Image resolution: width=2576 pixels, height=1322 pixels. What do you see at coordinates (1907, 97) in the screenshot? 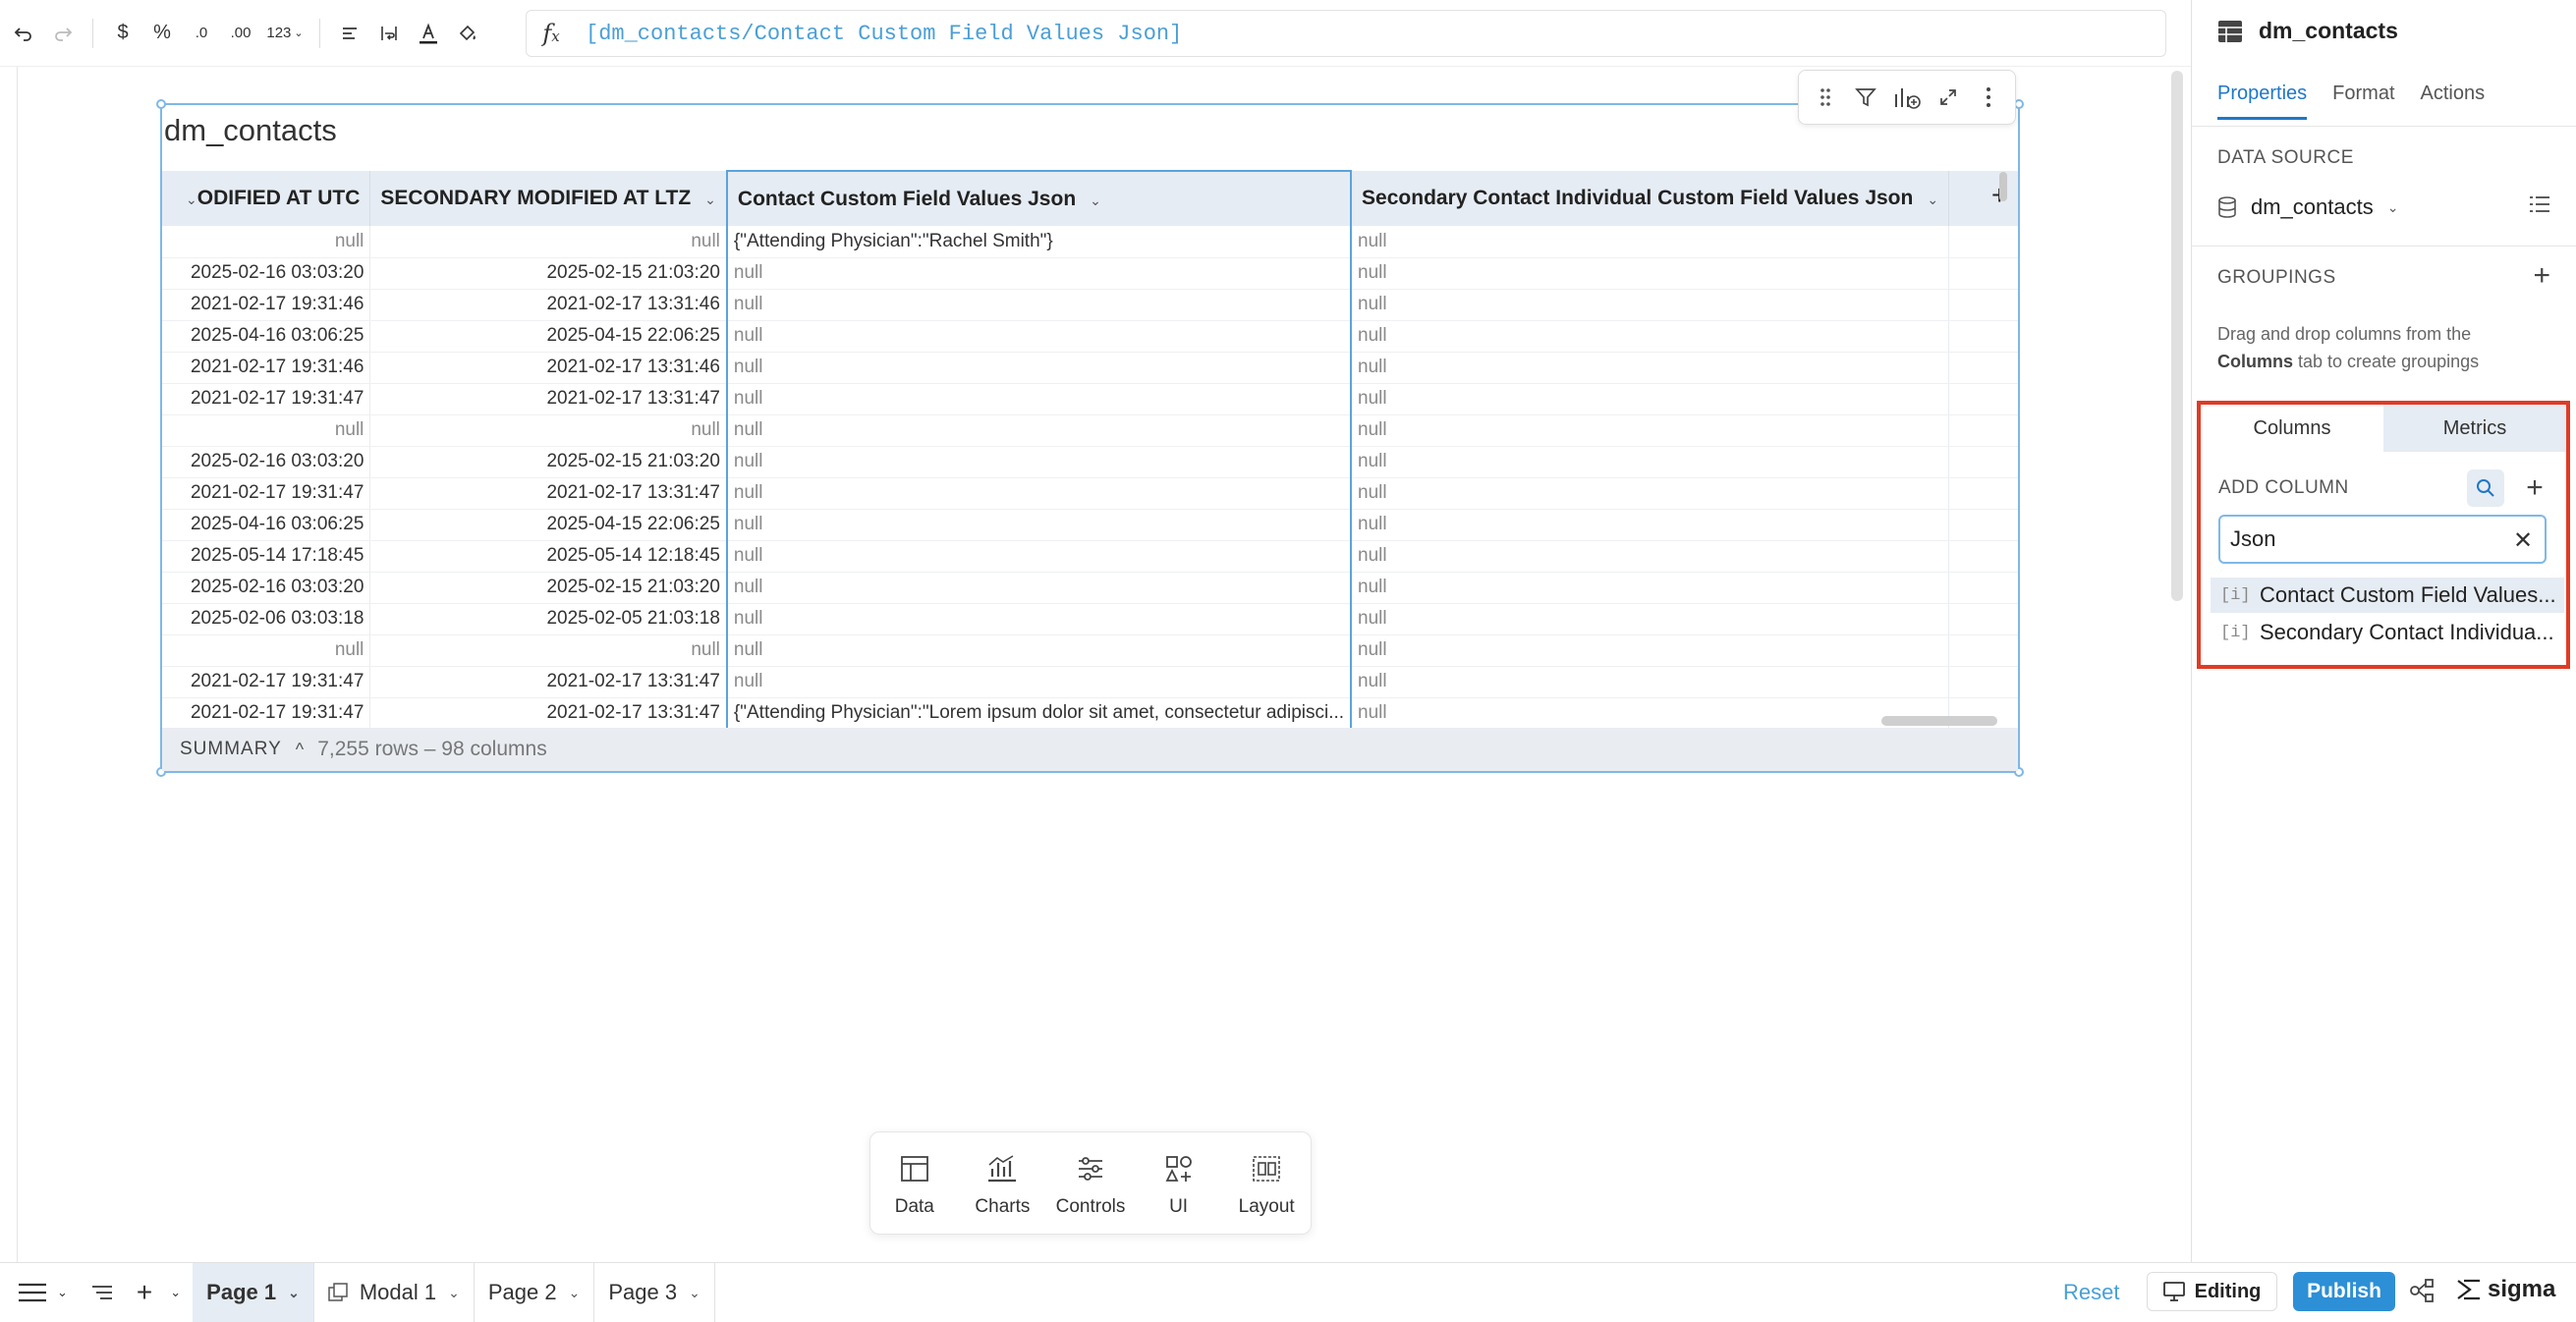
I see `add-chart-icon` at bounding box center [1907, 97].